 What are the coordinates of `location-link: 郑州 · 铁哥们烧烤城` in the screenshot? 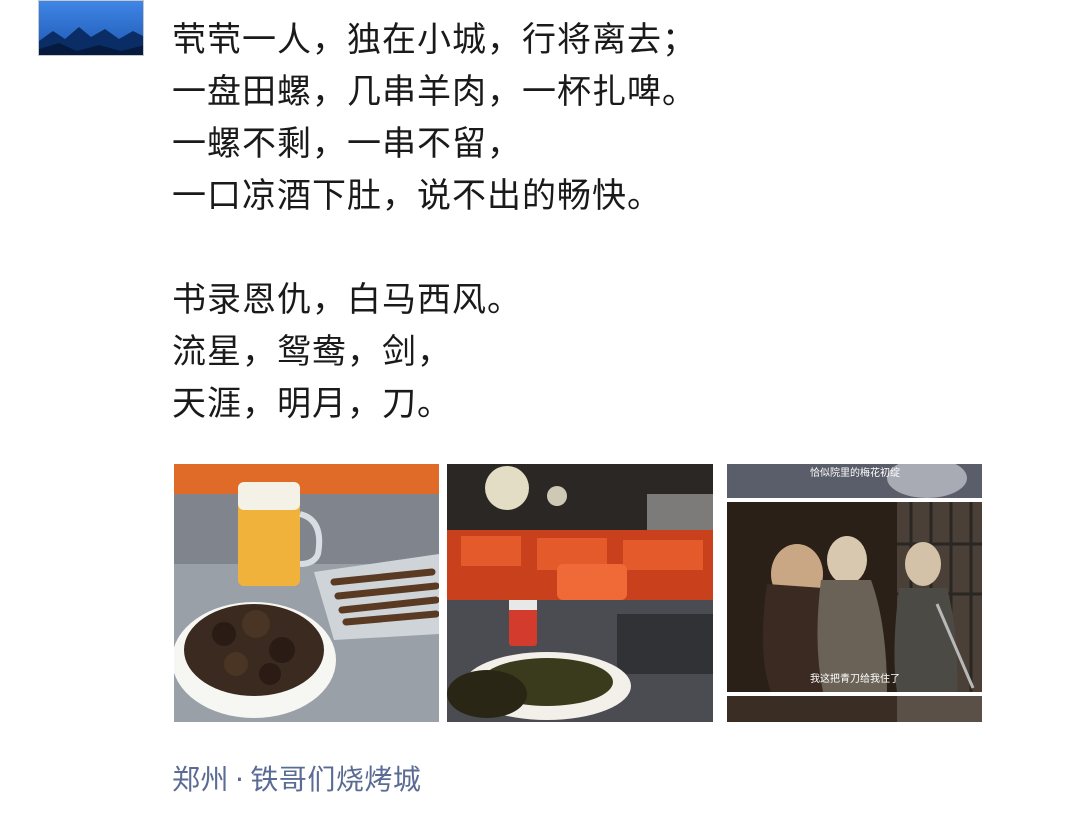 It's located at (296, 778).